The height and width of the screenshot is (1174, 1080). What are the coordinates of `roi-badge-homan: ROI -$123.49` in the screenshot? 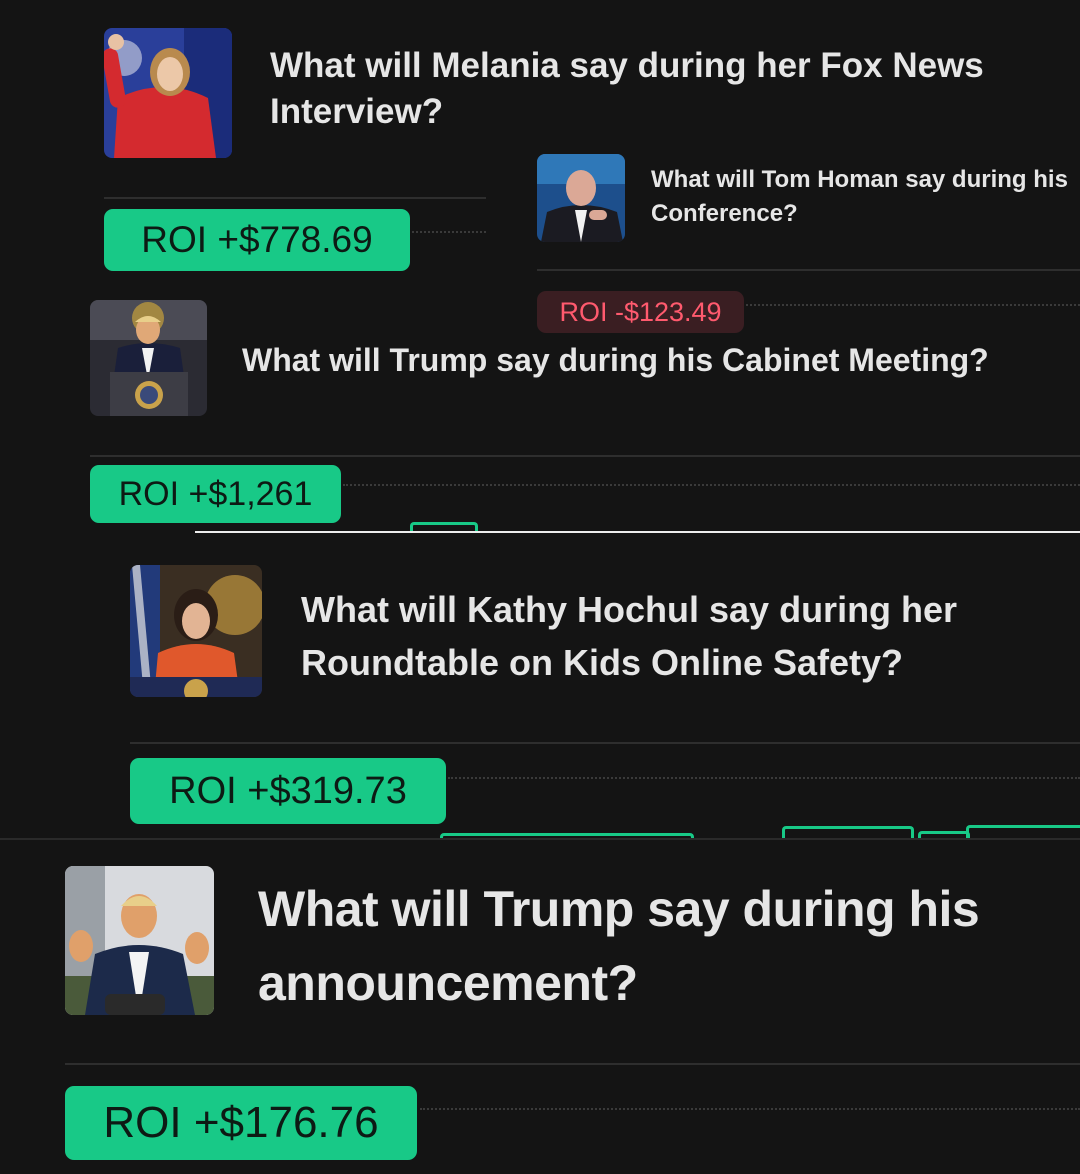 It's located at (640, 312).